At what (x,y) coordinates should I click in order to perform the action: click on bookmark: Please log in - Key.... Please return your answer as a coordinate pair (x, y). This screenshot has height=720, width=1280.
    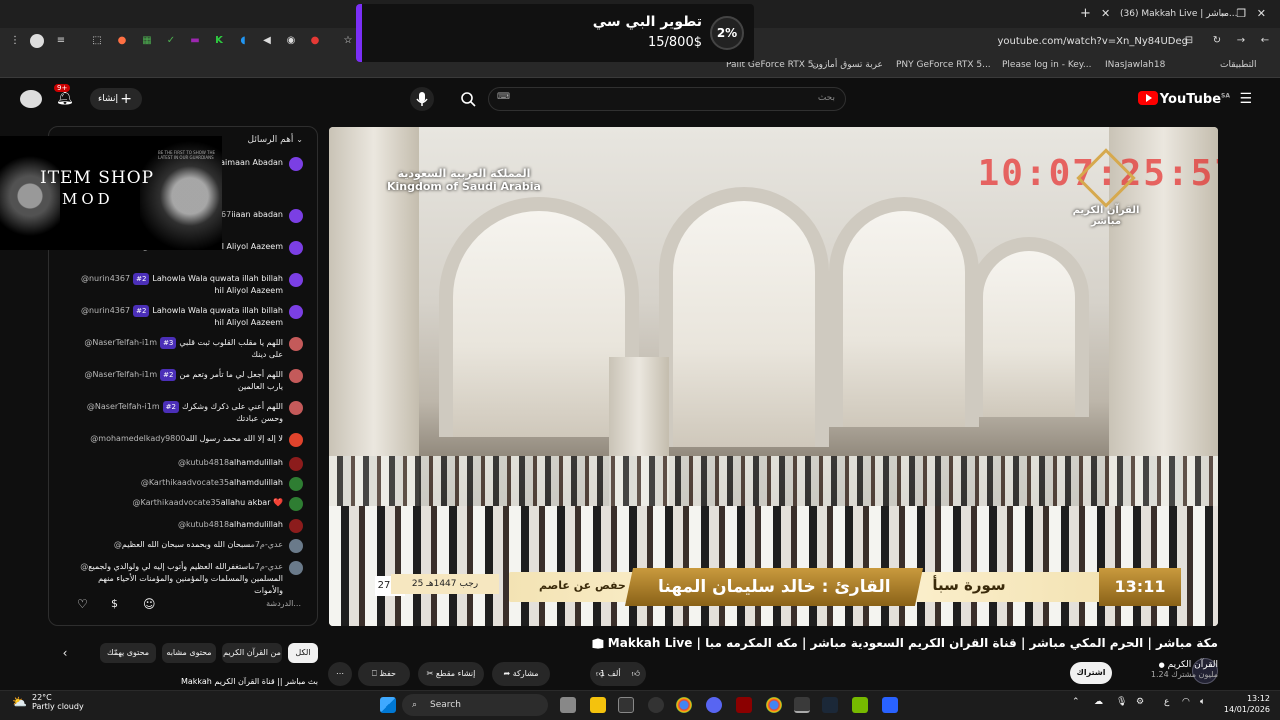
    Looking at the image, I should click on (1046, 65).